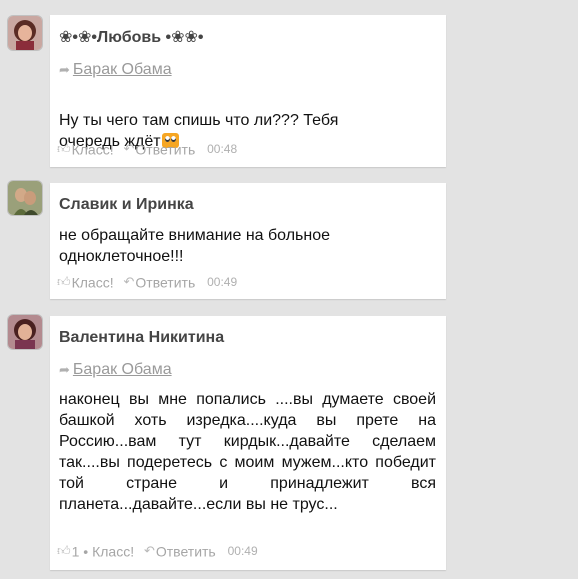 This screenshot has height=579, width=578. Describe the element at coordinates (126, 205) in the screenshot. I see `comment-author: Славик и Иринка` at that location.